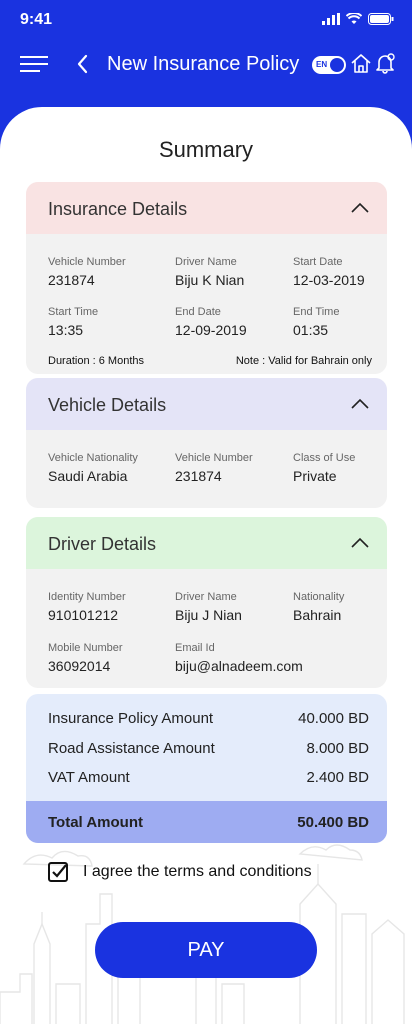  What do you see at coordinates (118, 209) in the screenshot?
I see `insurance-details-title: Insurance Details` at bounding box center [118, 209].